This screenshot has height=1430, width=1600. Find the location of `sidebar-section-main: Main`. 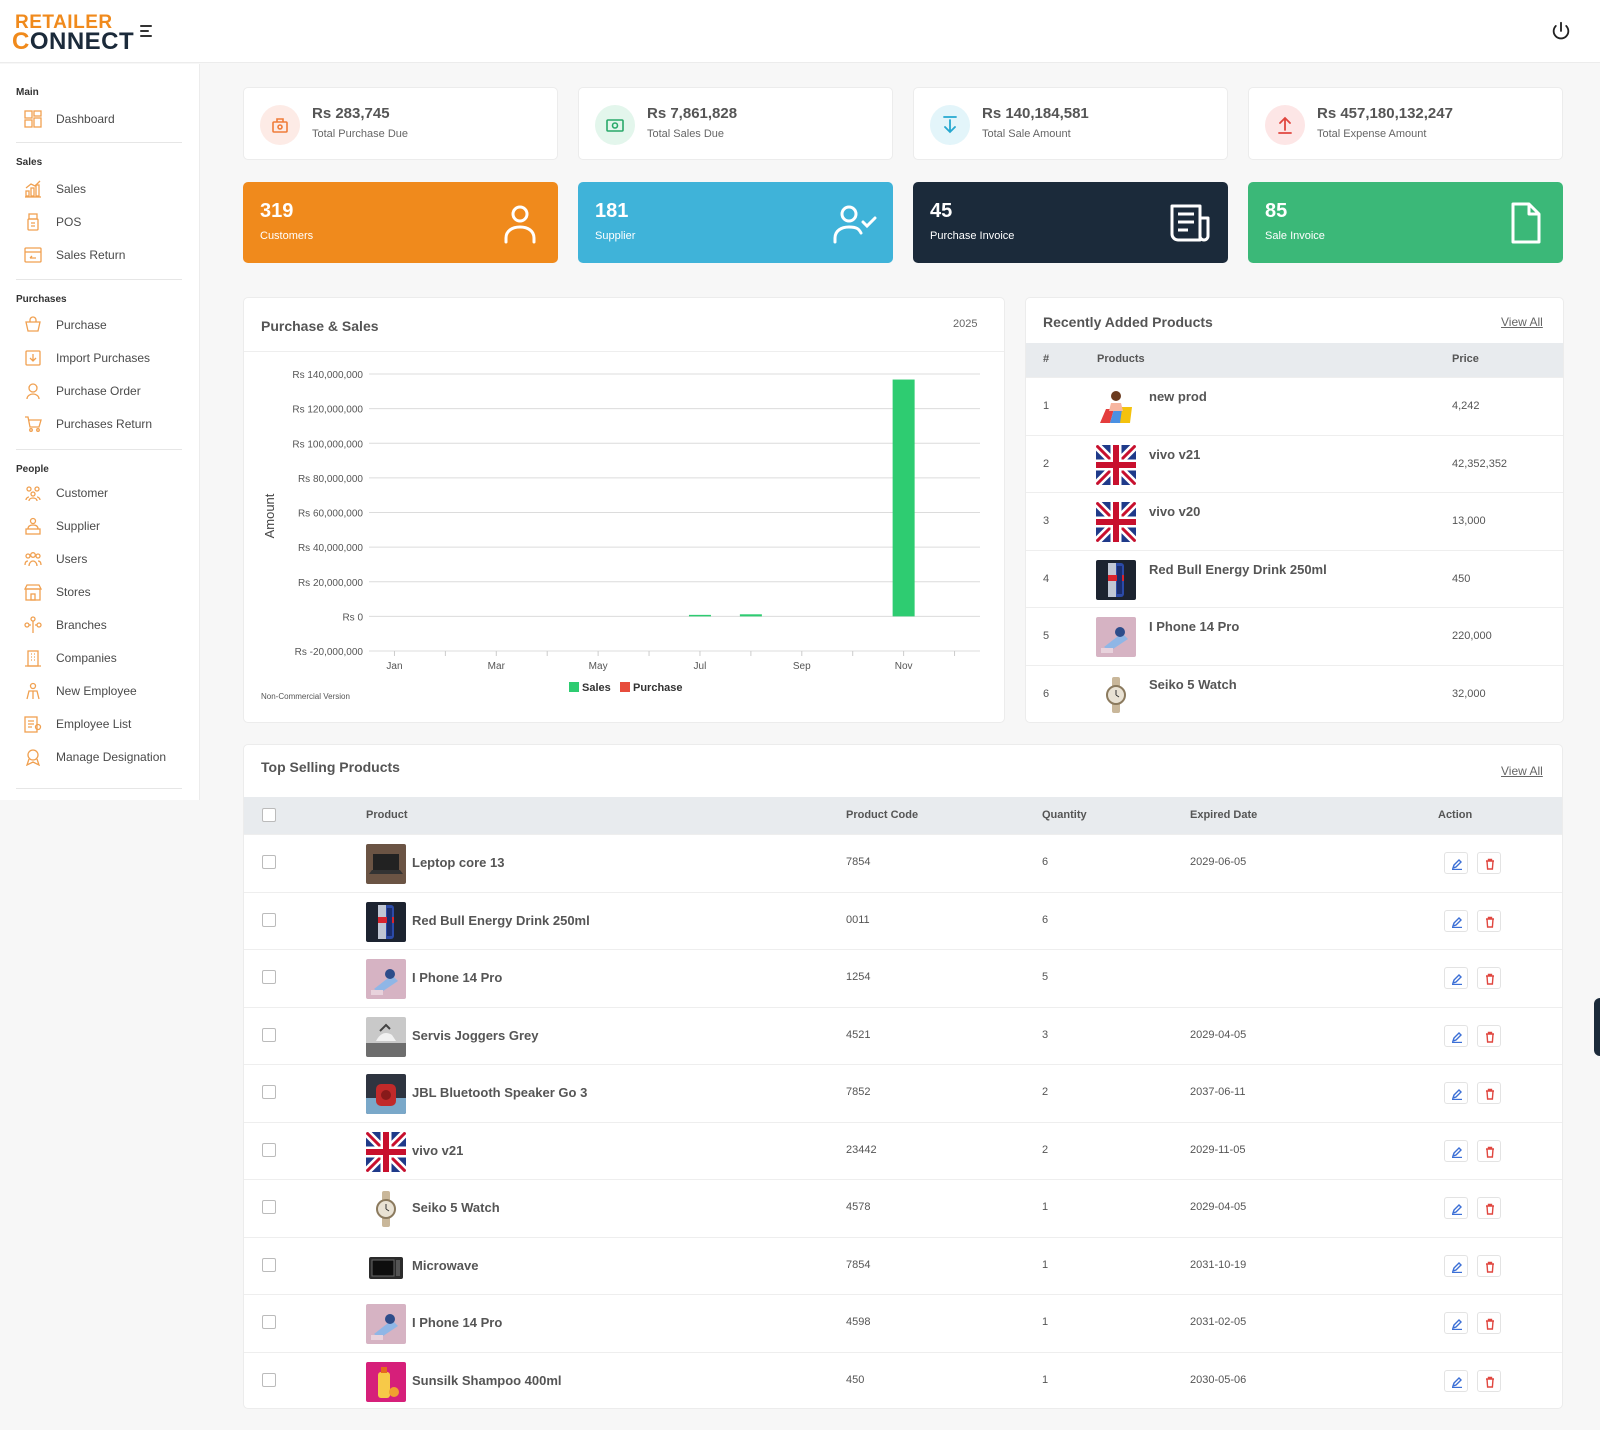

sidebar-section-main: Main is located at coordinates (27, 92).